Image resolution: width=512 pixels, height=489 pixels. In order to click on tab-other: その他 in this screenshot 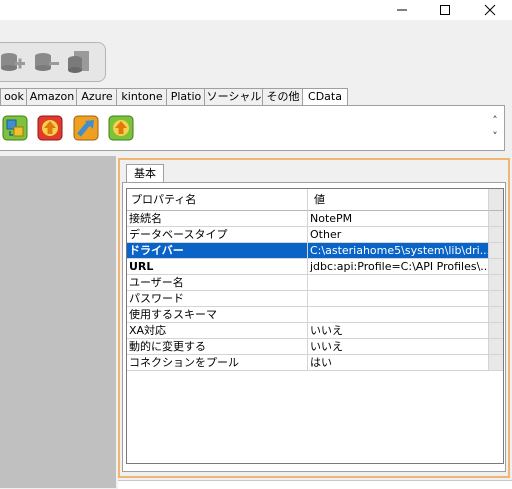, I will do `click(283, 96)`.